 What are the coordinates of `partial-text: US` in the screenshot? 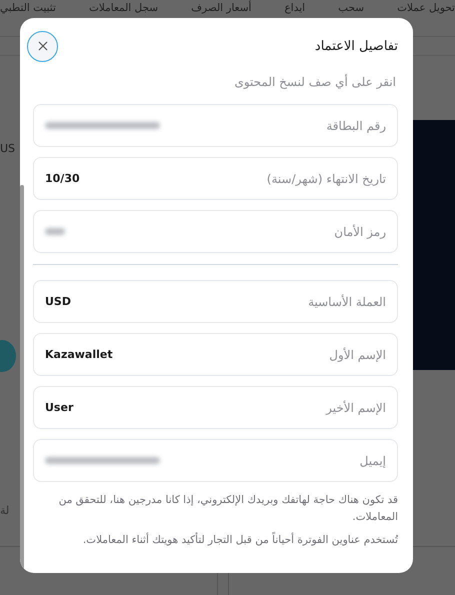 It's located at (8, 148).